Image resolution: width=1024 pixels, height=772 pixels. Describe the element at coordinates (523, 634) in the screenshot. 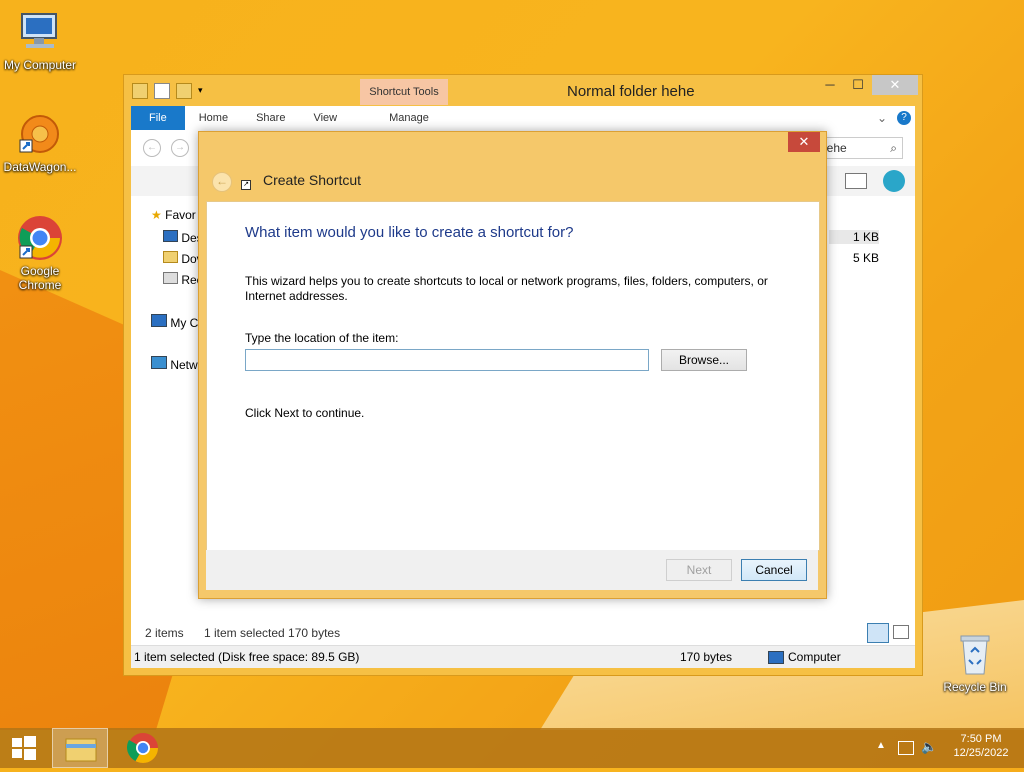

I see `status-bar: 2 items 1 item selected 170 bytes` at that location.